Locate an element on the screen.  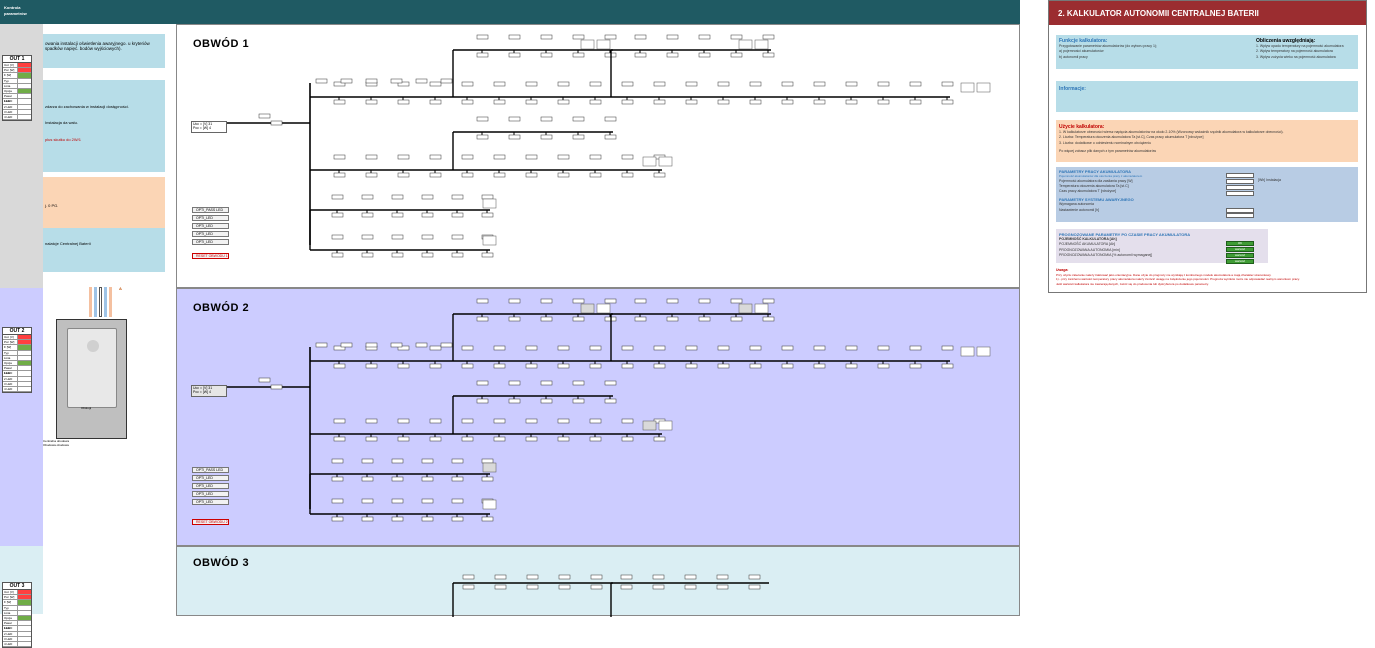
reset-circuit-button: RESET OBWODU 2 is located at coordinates (210, 522).